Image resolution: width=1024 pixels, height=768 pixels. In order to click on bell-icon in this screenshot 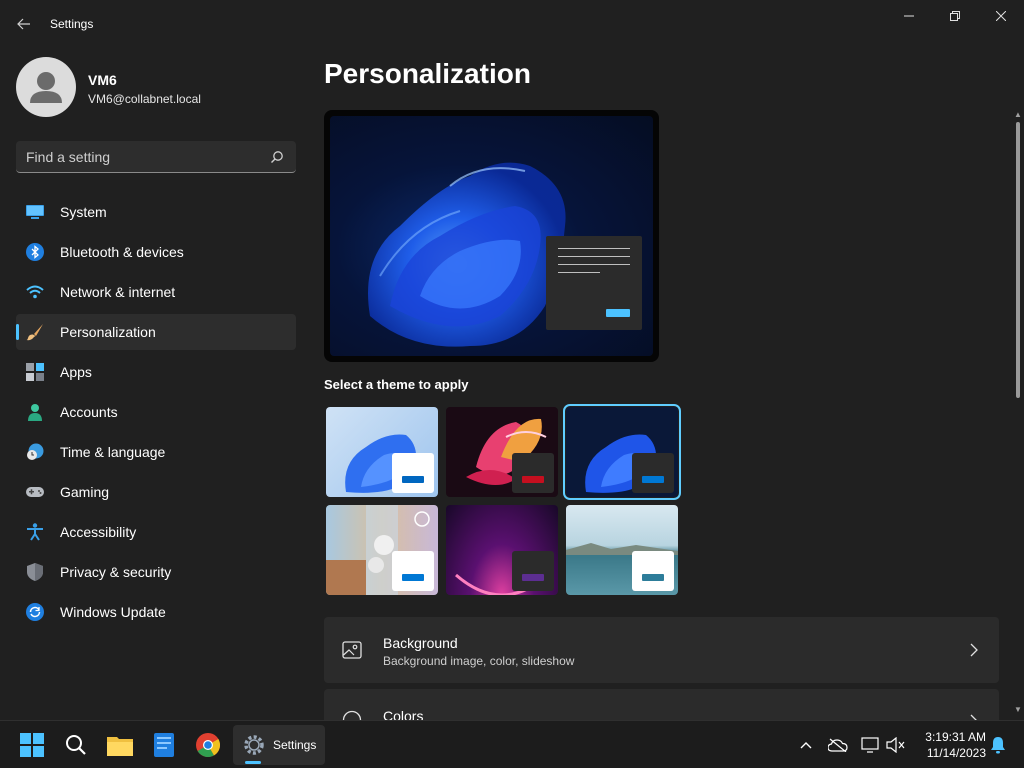, I will do `click(998, 745)`.